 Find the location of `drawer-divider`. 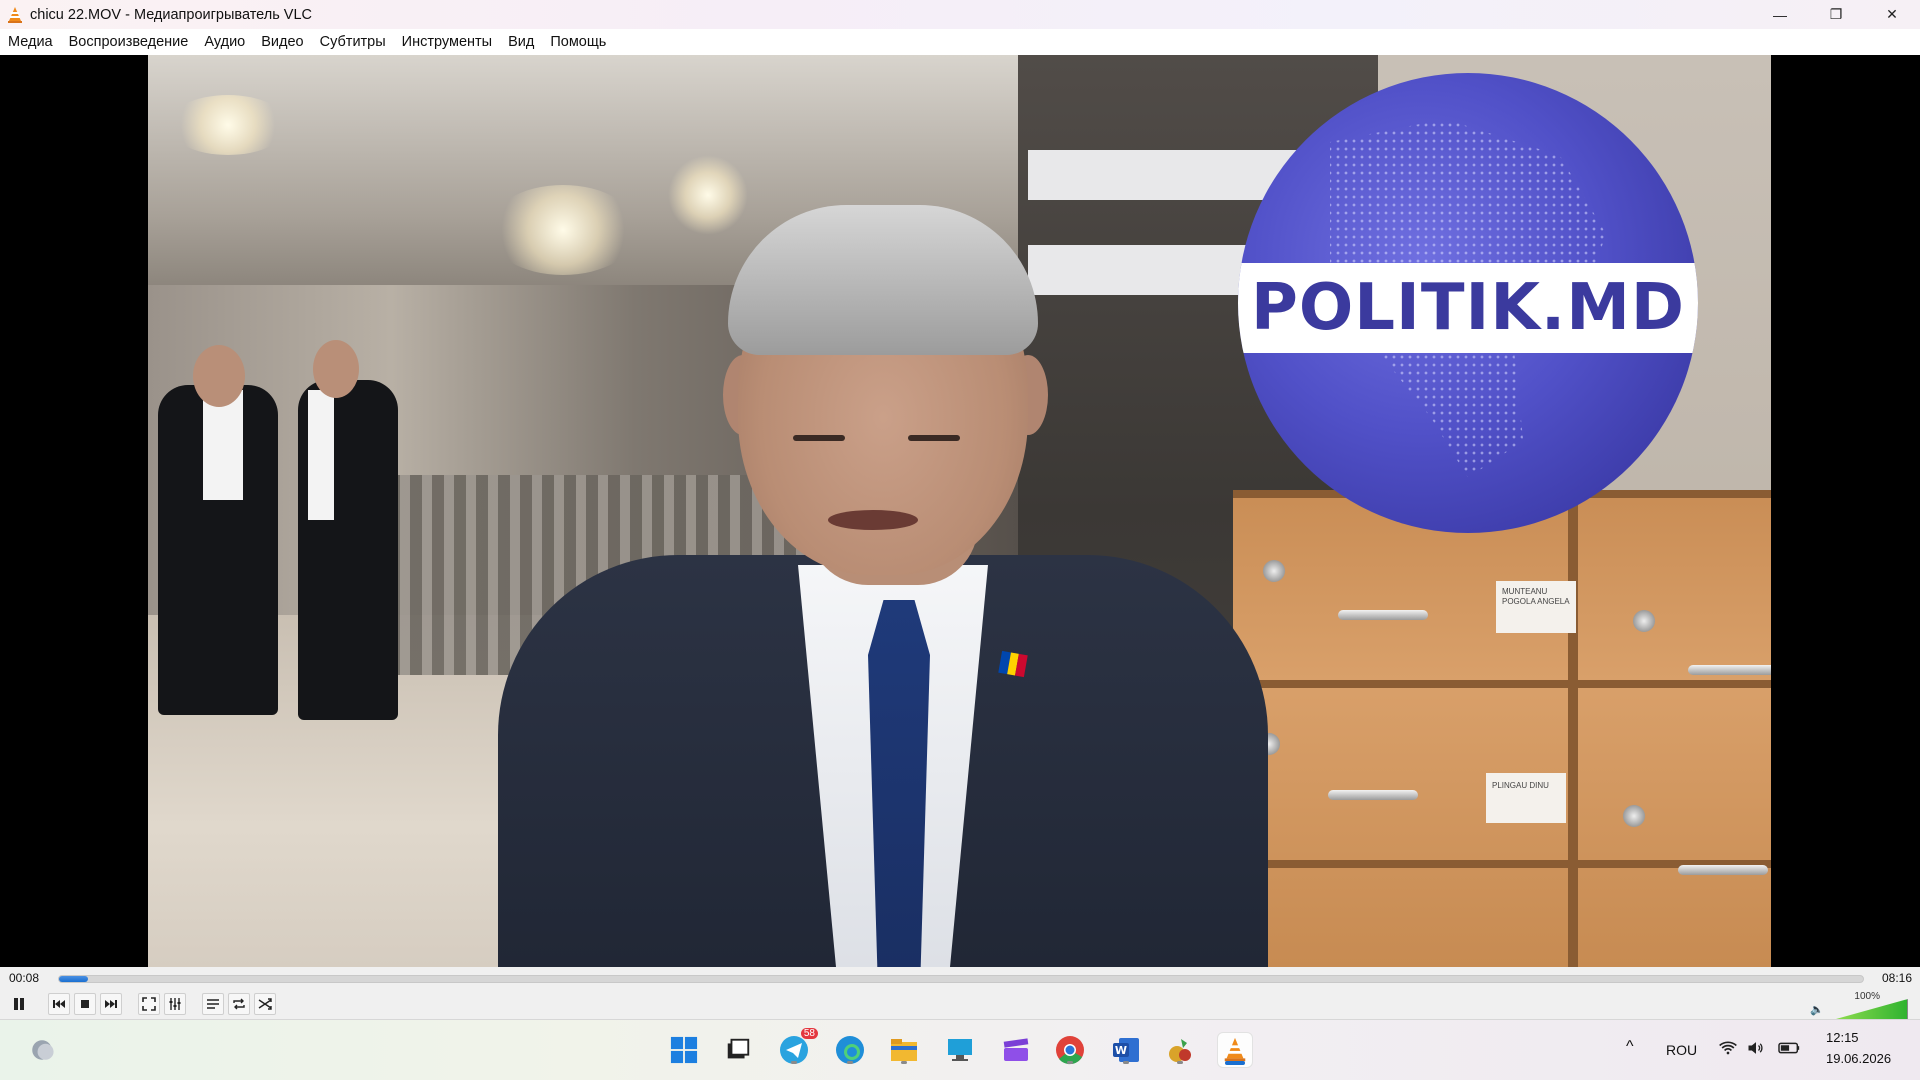

drawer-divider is located at coordinates (1573, 728).